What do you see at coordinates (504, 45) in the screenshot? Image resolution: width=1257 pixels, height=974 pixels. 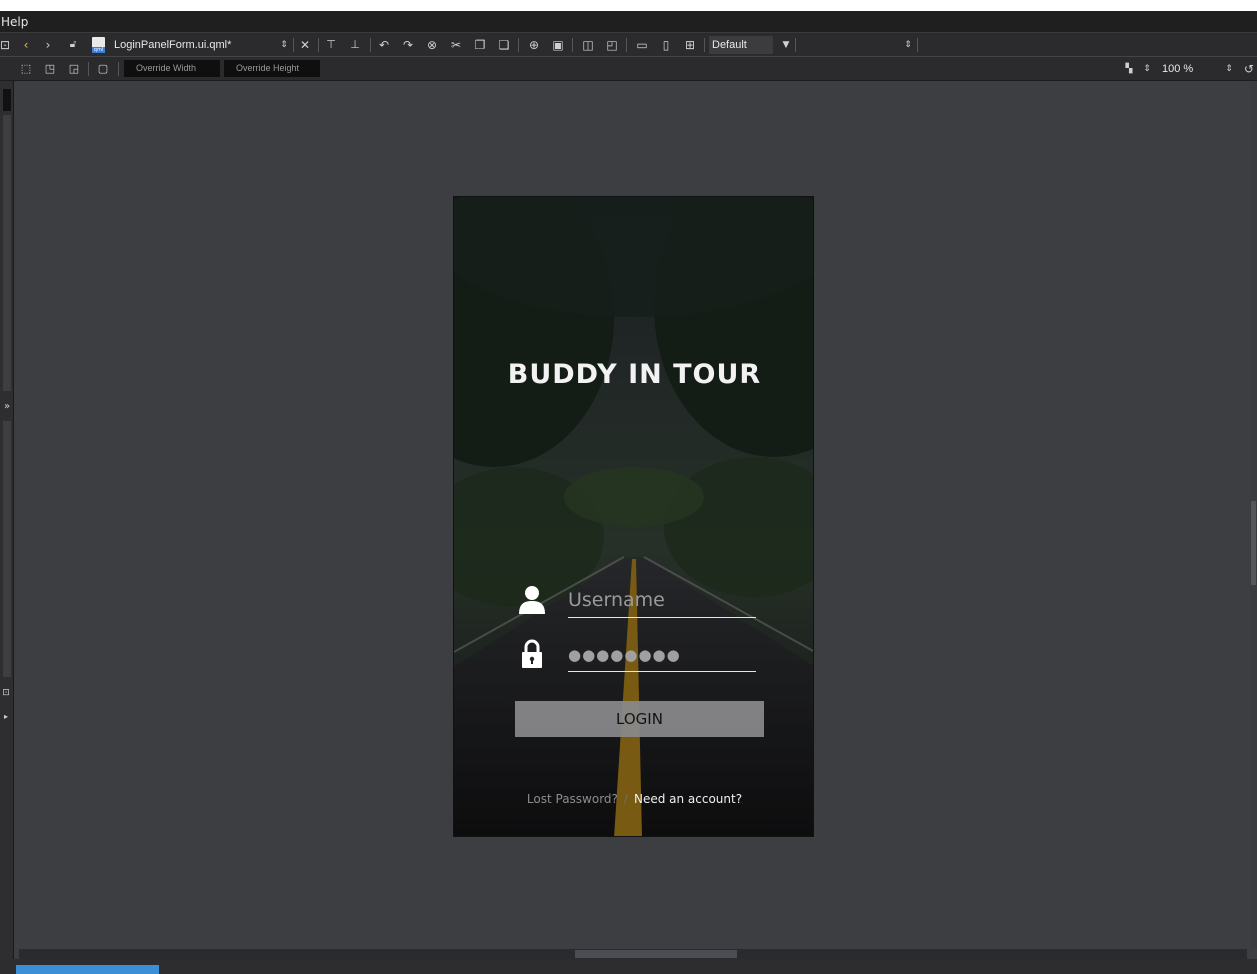 I see `paste-icon: ❏` at bounding box center [504, 45].